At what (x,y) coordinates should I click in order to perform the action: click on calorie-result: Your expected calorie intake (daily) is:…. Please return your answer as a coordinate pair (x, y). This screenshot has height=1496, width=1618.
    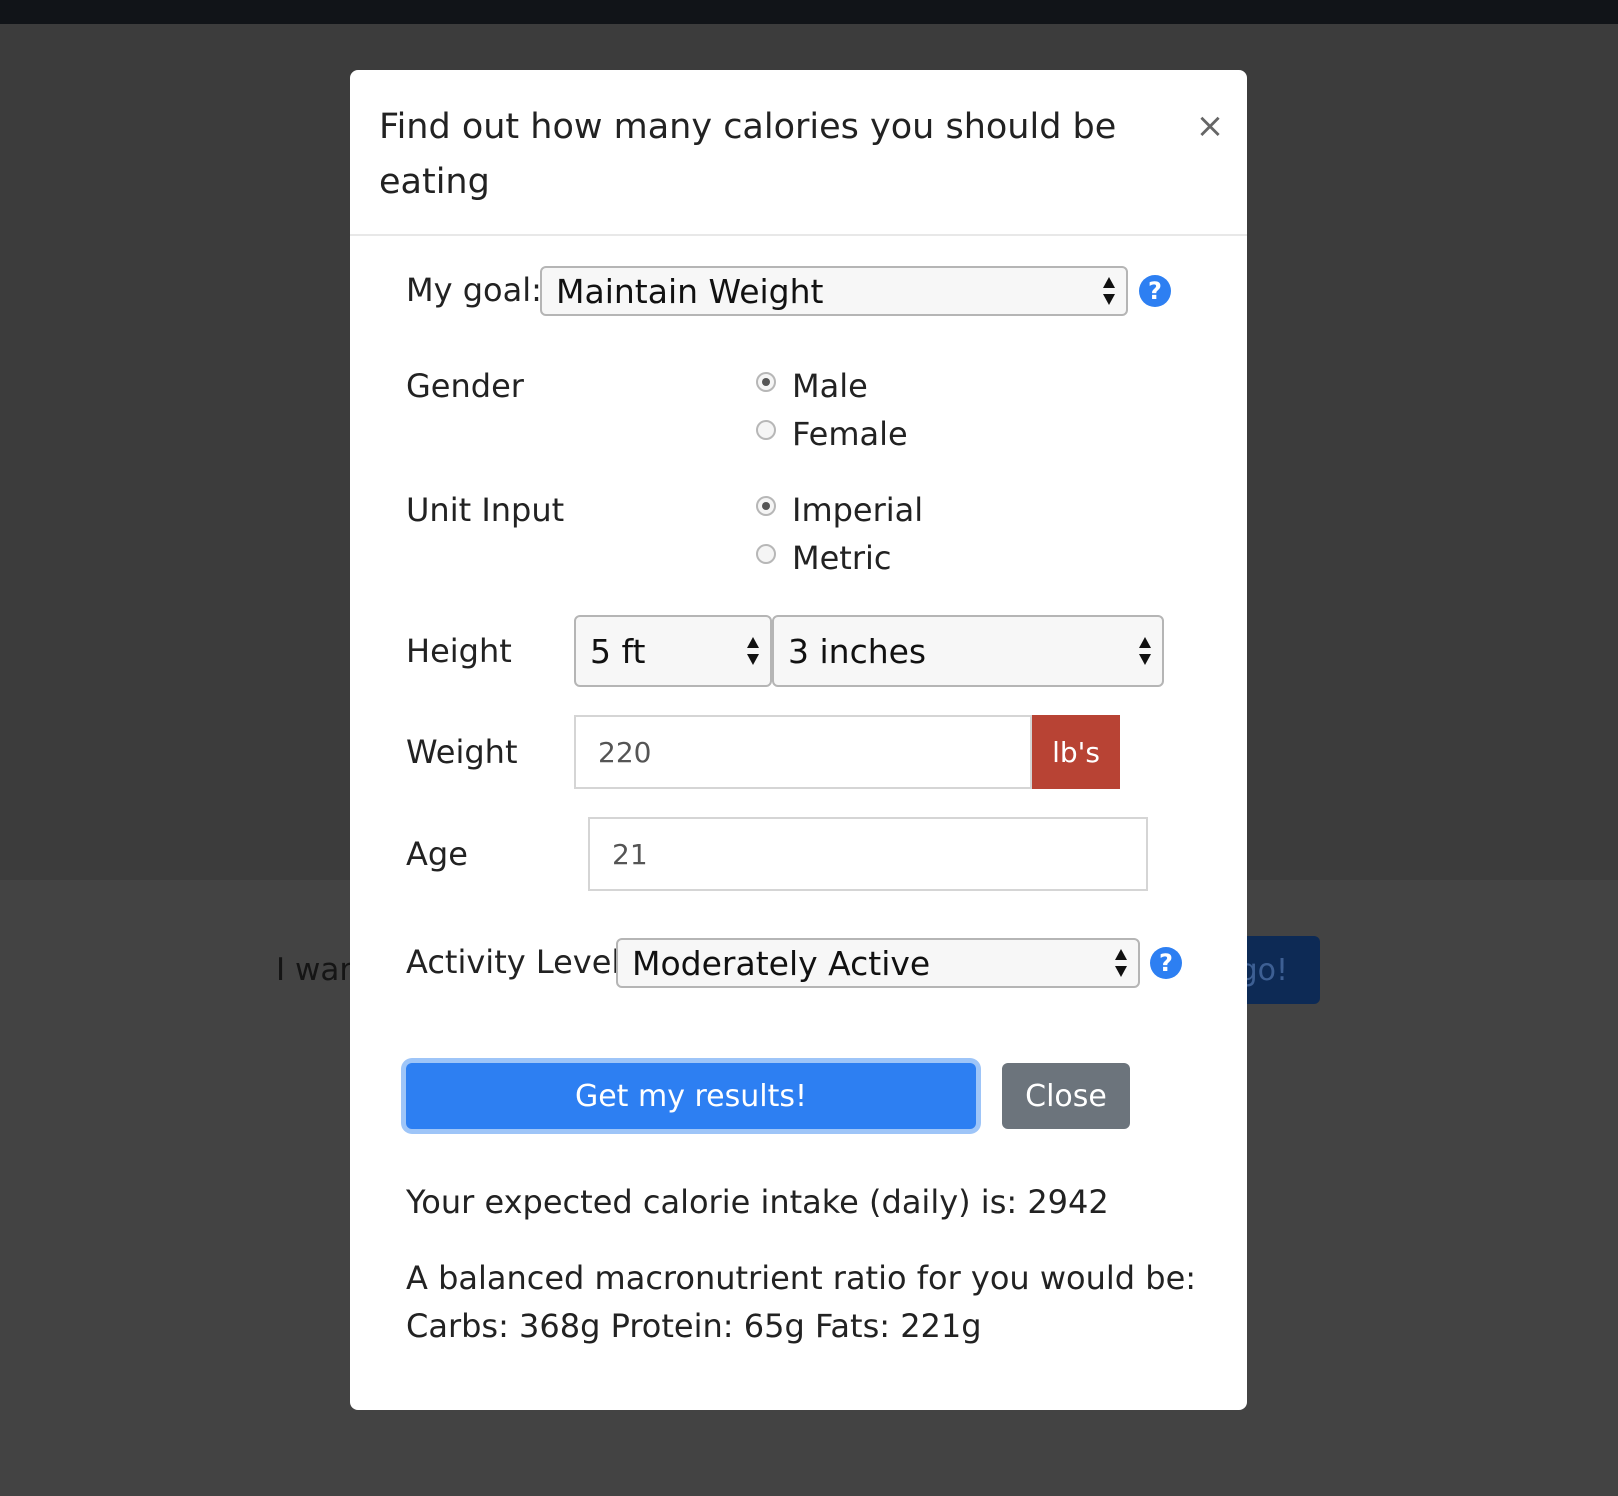
    Looking at the image, I should click on (757, 1202).